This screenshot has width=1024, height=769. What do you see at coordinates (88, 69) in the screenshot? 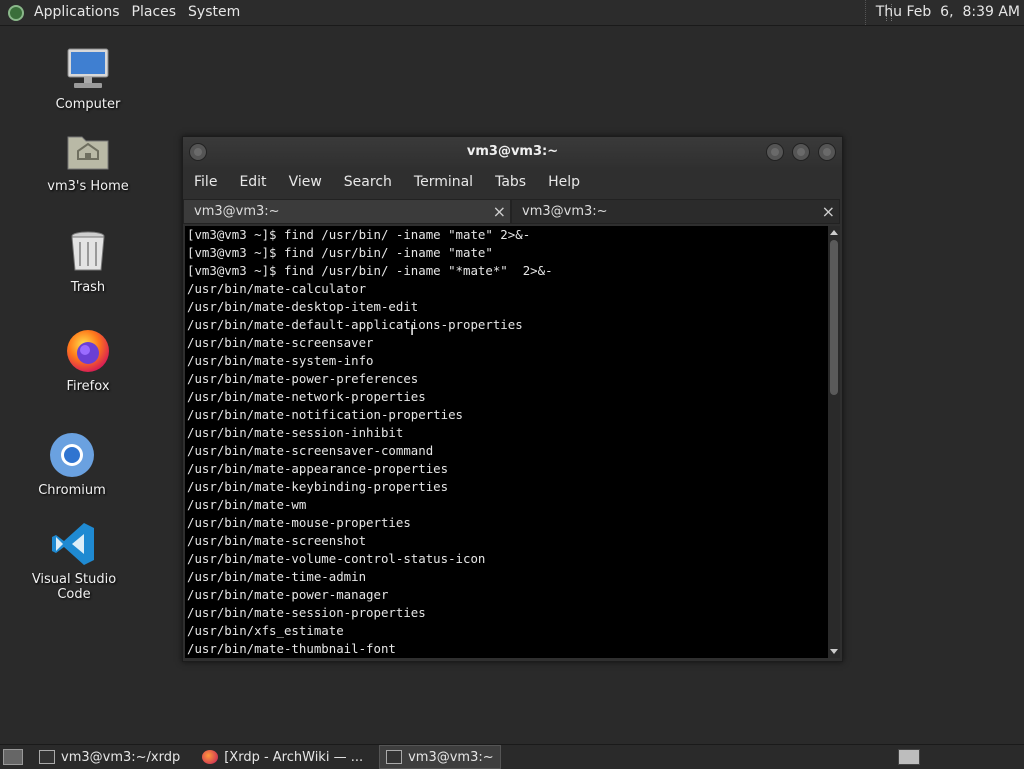
I see `computer-icon` at bounding box center [88, 69].